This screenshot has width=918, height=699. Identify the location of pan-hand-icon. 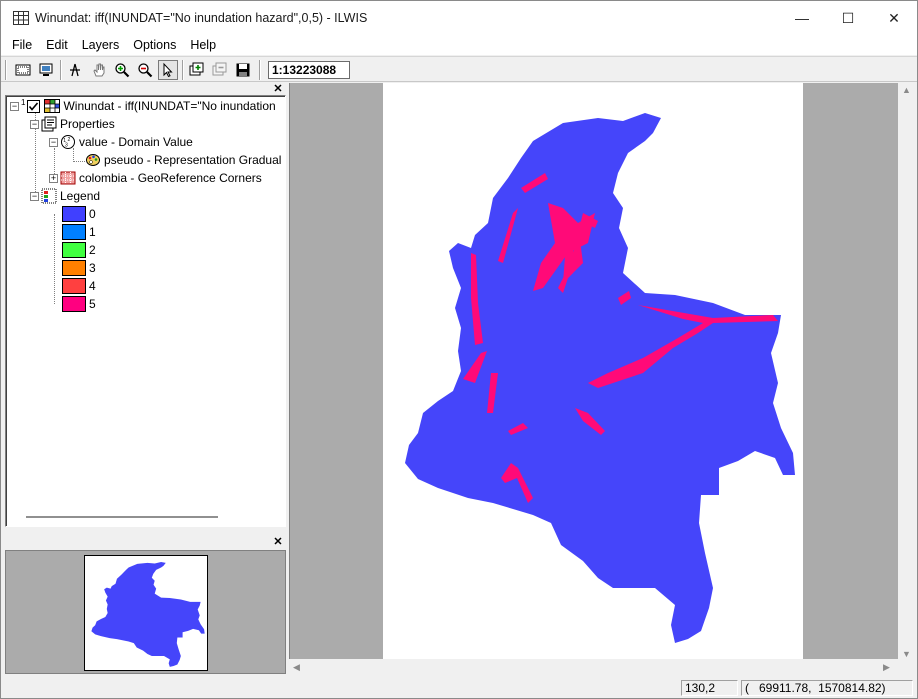
(99, 70).